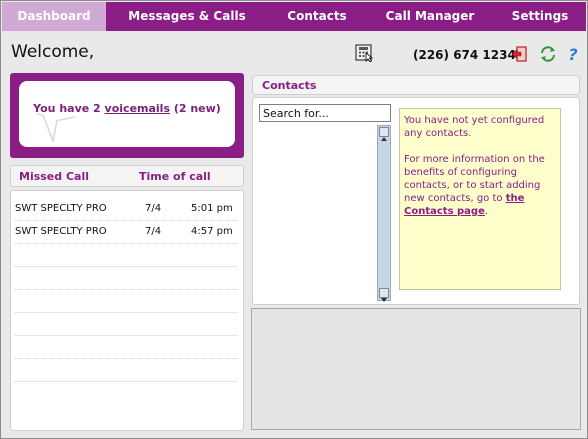  I want to click on contacts-help-suffix: ., so click(486, 211).